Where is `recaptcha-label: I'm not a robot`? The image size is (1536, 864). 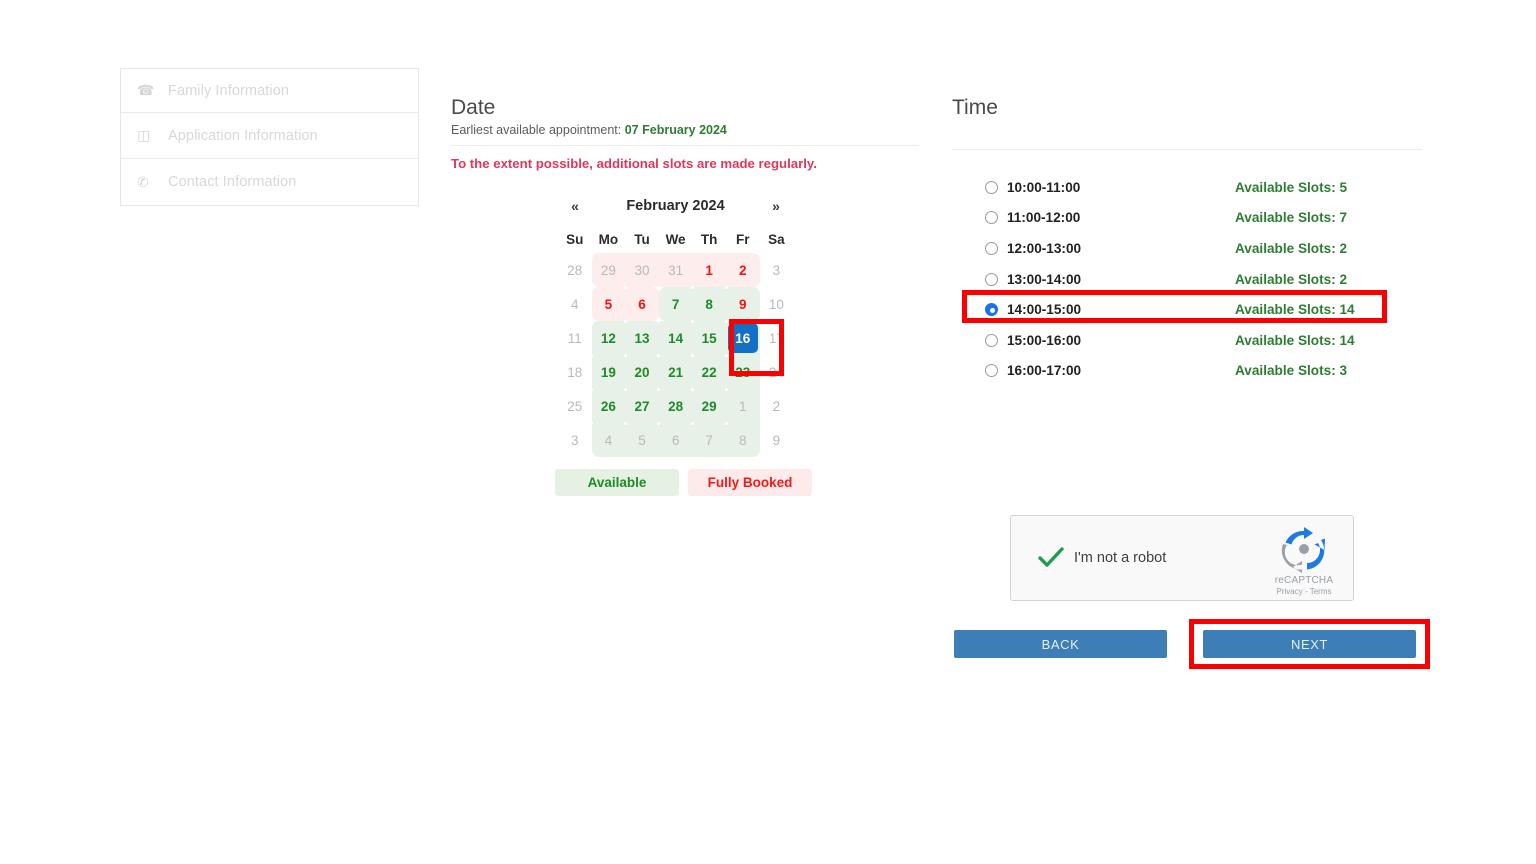
recaptcha-label: I'm not a robot is located at coordinates (1120, 558).